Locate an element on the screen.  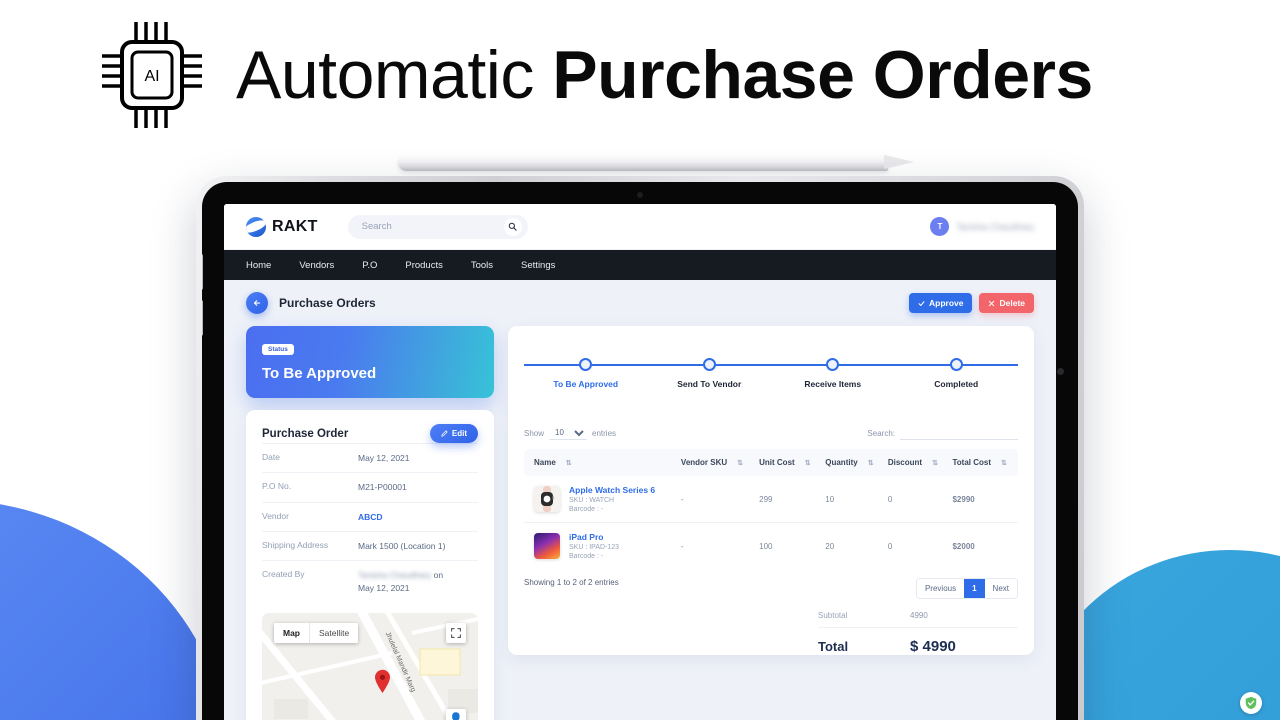
volume-up-button is located at coordinates (202, 272).